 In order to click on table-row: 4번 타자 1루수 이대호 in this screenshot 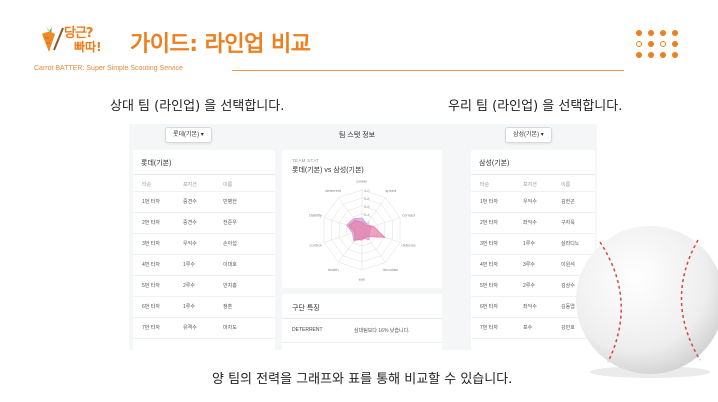, I will do `click(204, 265)`.